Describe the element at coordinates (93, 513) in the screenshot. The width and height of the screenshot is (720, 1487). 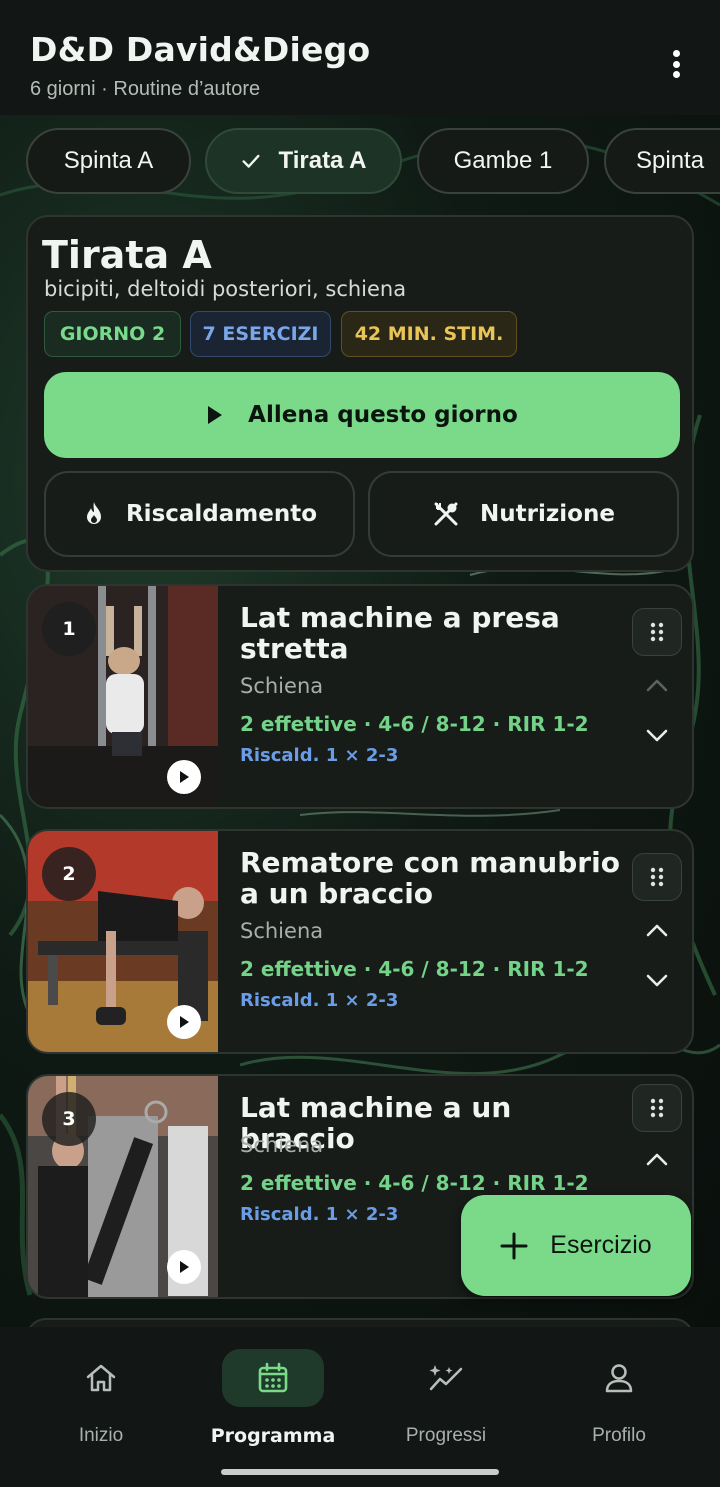
I see `flame-icon` at that location.